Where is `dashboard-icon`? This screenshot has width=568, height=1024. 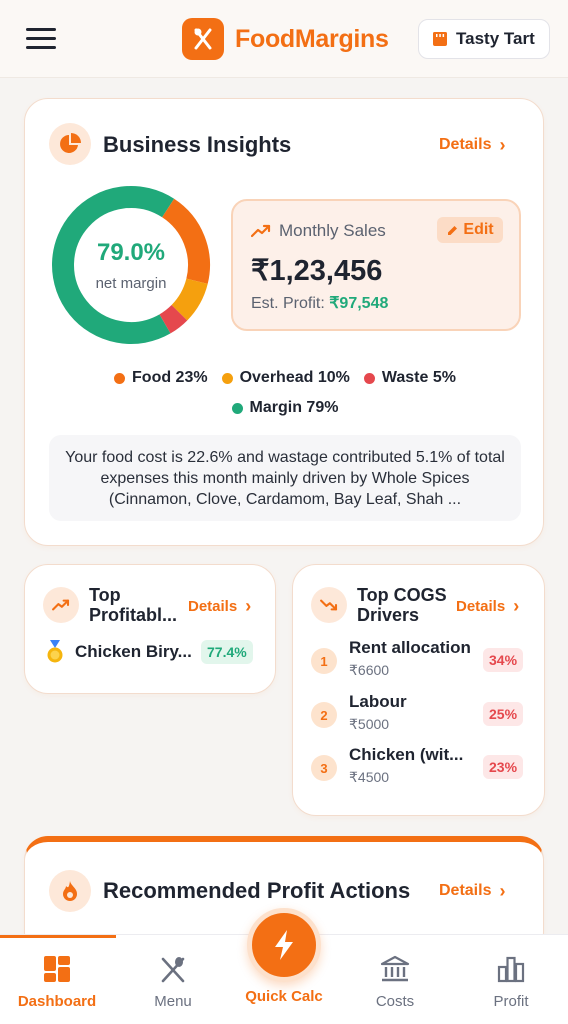
dashboard-icon is located at coordinates (57, 969).